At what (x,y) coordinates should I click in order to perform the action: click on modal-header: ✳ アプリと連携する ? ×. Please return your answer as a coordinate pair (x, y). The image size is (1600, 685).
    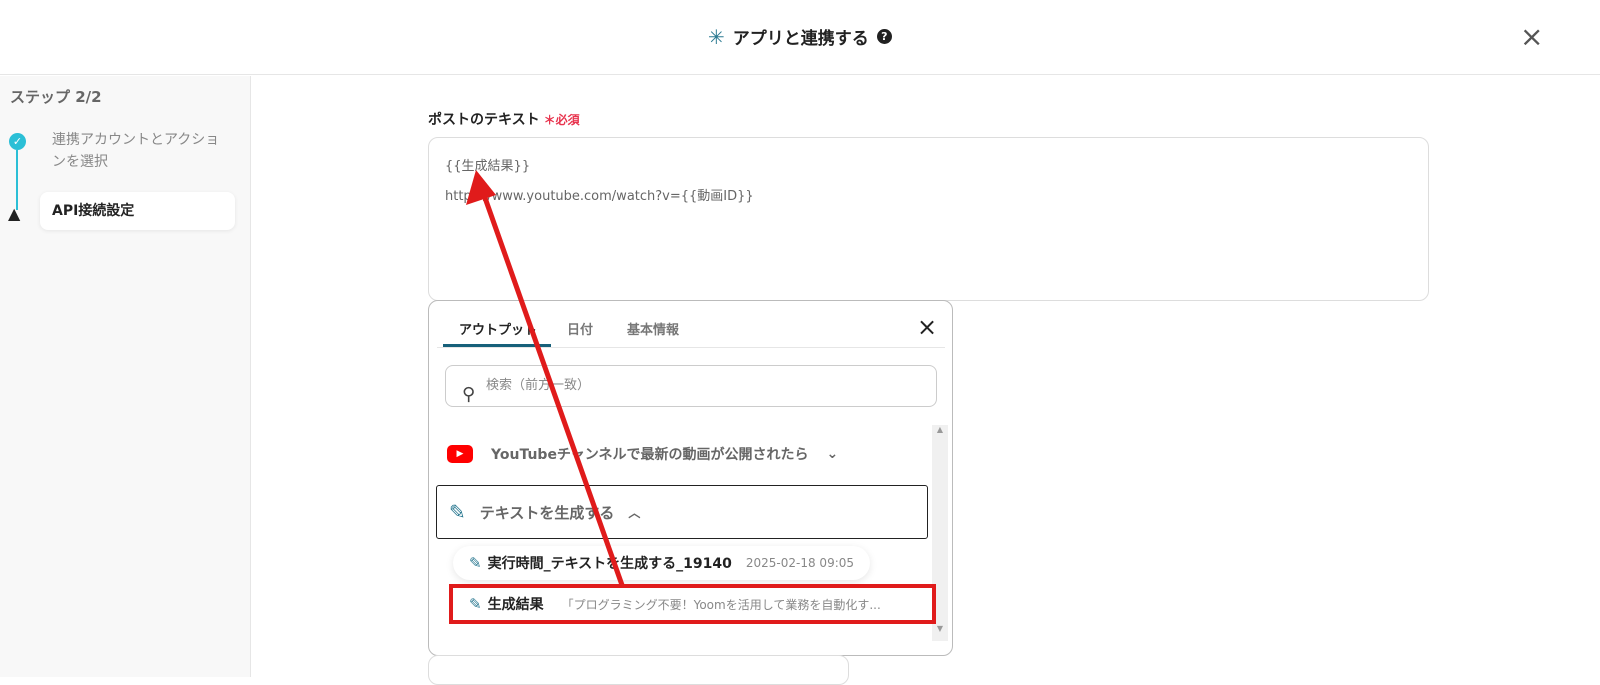
    Looking at the image, I should click on (800, 37).